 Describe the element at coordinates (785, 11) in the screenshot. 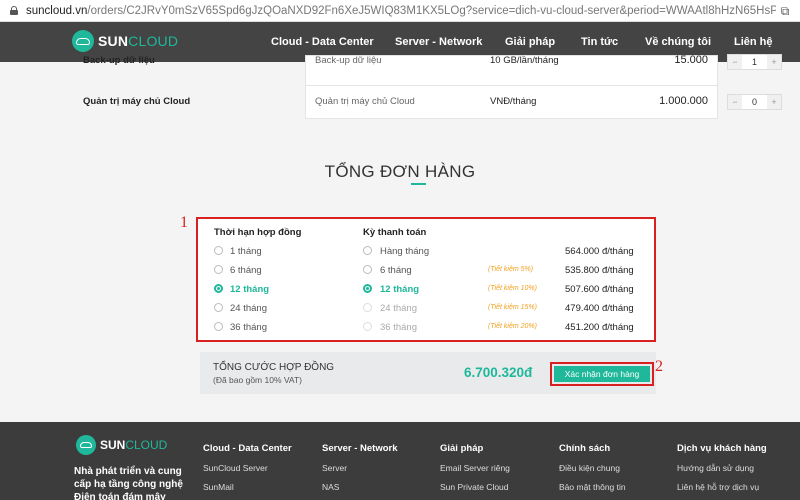

I see `share-icon: ⧉` at that location.